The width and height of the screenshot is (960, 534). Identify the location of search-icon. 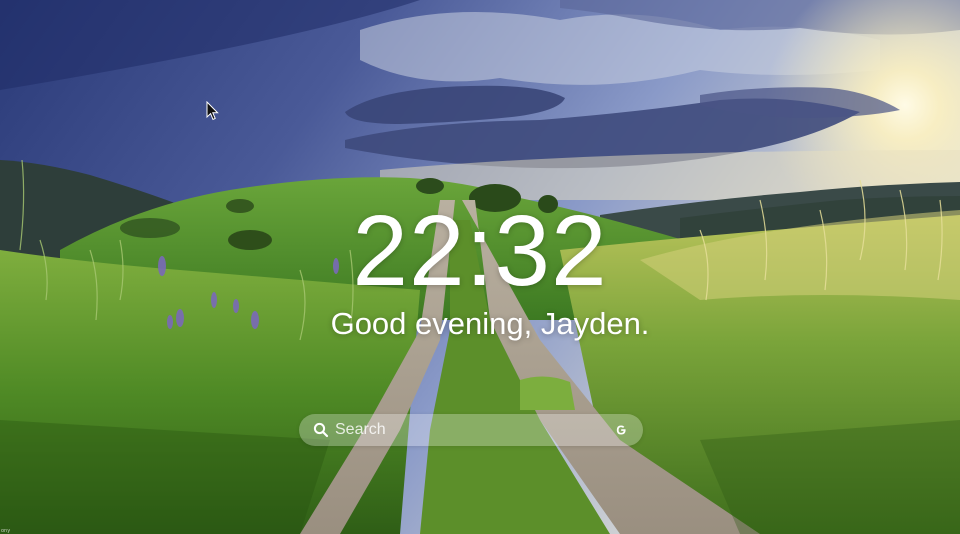
(321, 430).